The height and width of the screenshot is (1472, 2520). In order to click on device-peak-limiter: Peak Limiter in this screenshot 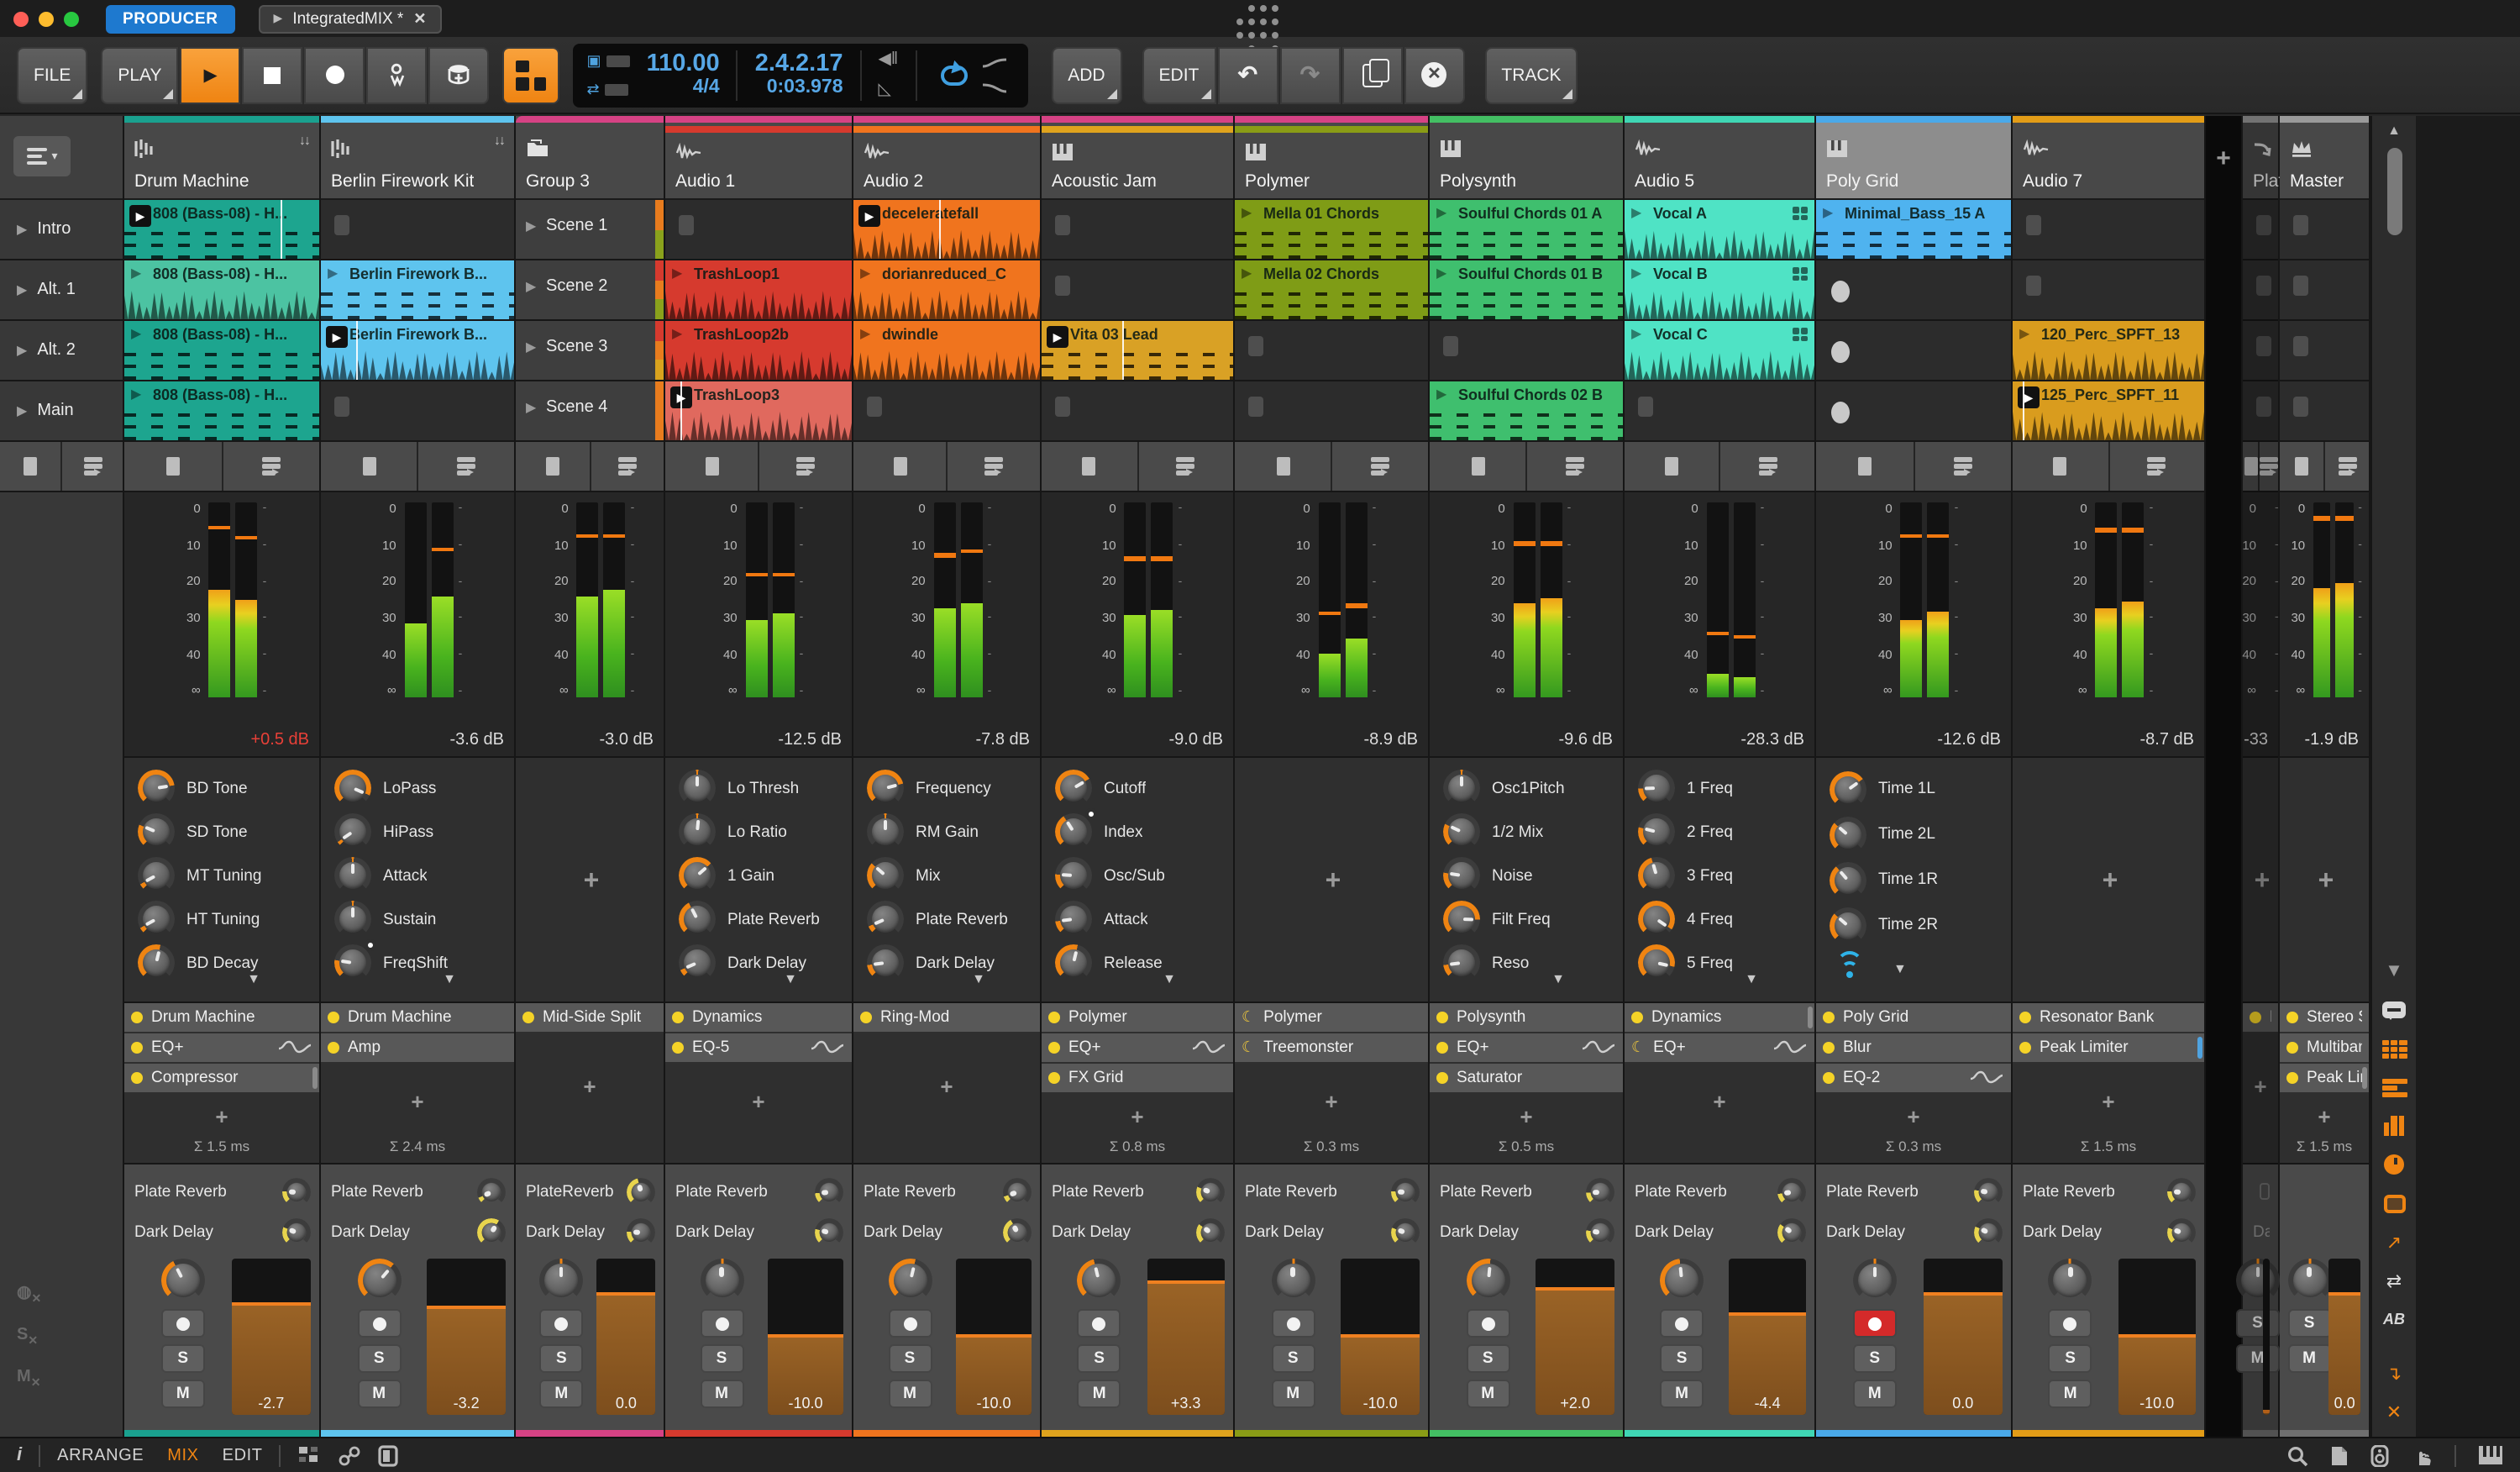, I will do `click(2108, 1047)`.